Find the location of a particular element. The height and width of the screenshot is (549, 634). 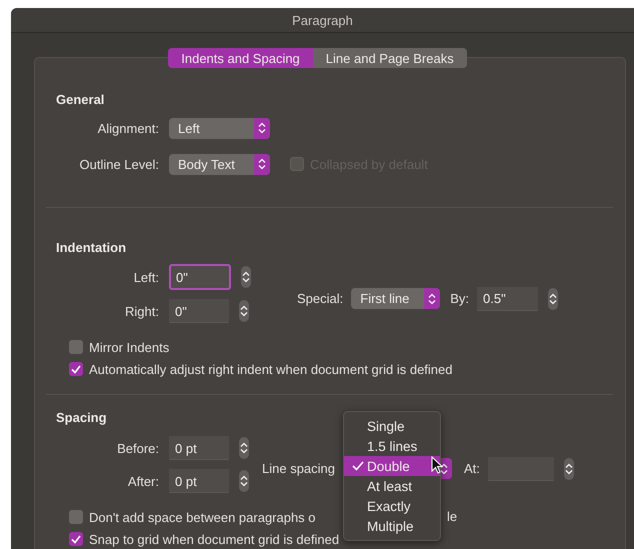

checkbox-label: le is located at coordinates (452, 517).